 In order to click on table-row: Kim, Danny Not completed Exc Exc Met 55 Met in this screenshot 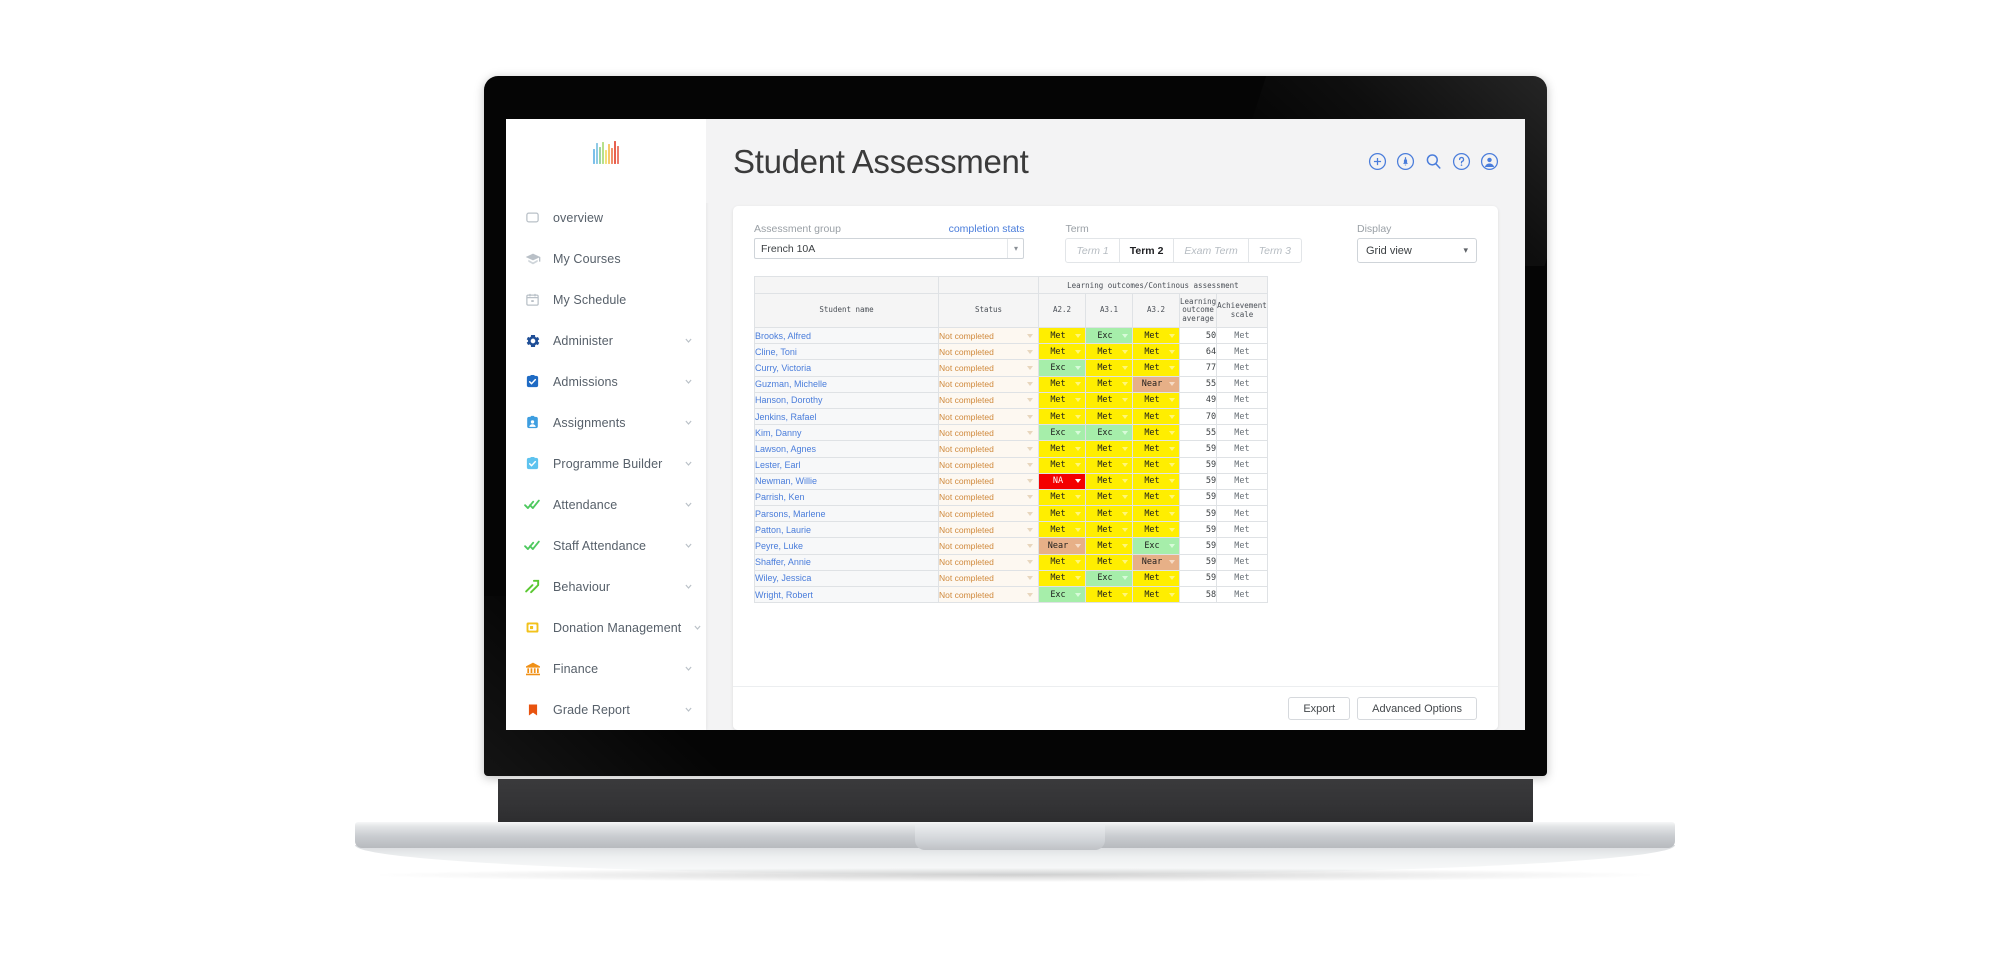, I will do `click(1011, 433)`.